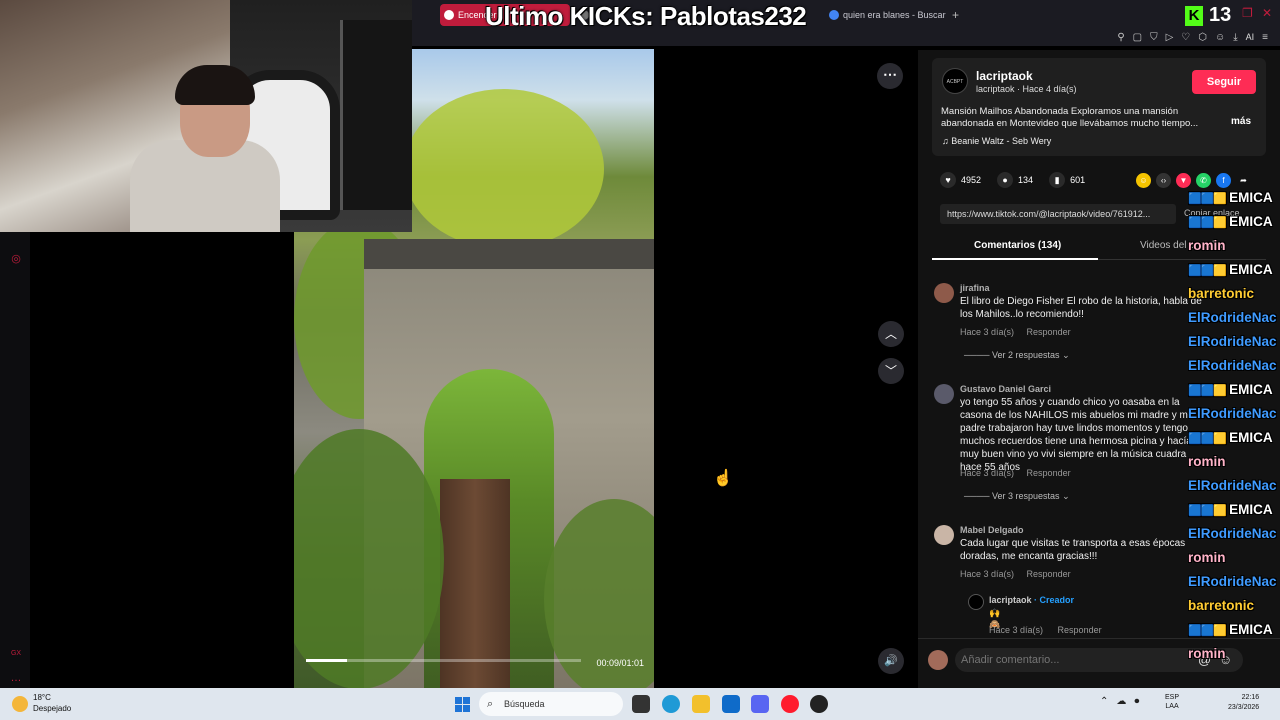  I want to click on task-view-icon, so click(641, 704).